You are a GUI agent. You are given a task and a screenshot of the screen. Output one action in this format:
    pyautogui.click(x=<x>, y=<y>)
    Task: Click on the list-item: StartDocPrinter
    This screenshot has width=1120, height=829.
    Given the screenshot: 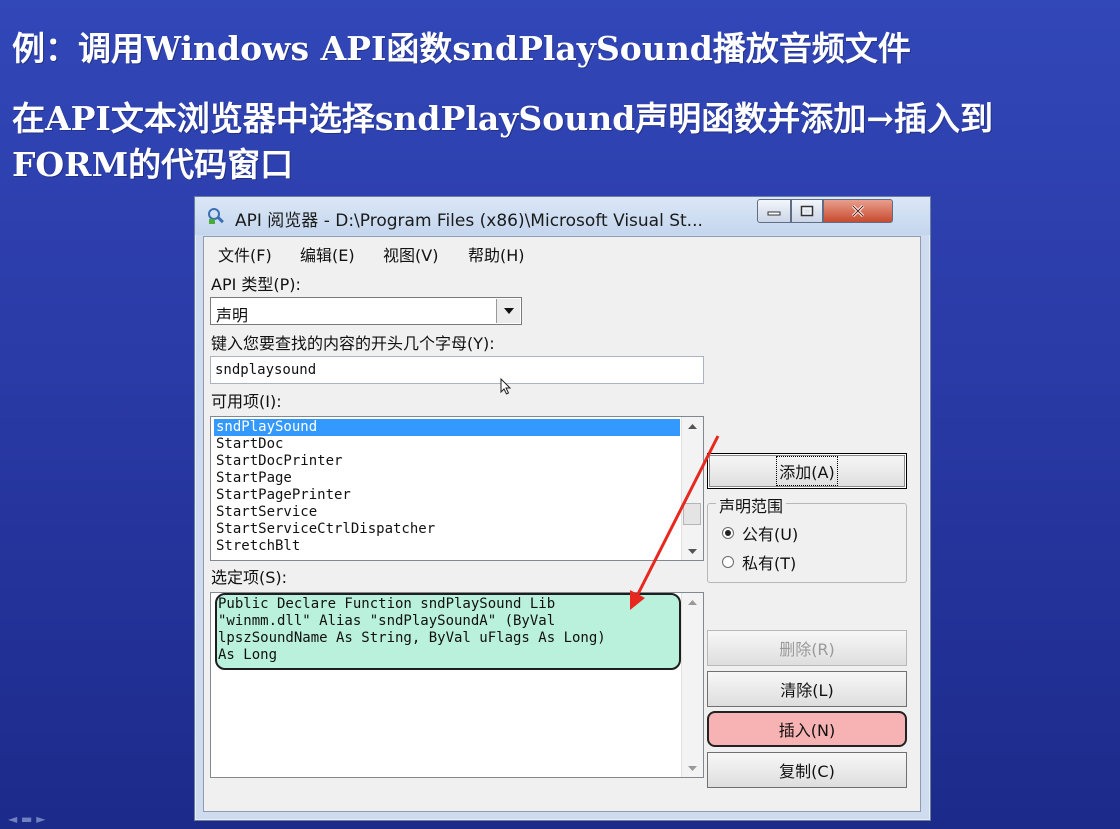 What is the action you would take?
    pyautogui.click(x=447, y=461)
    